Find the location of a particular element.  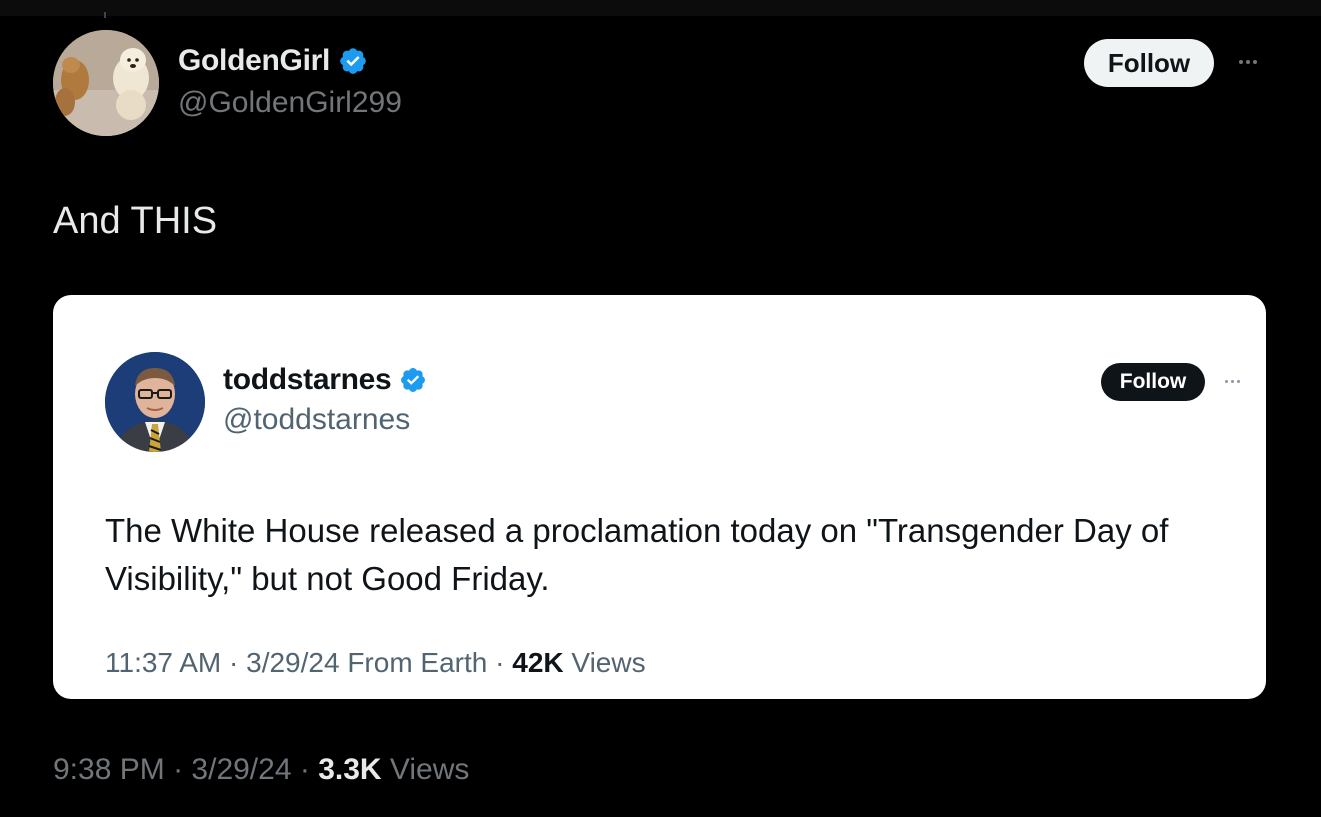

views-label: Views is located at coordinates (429, 769).